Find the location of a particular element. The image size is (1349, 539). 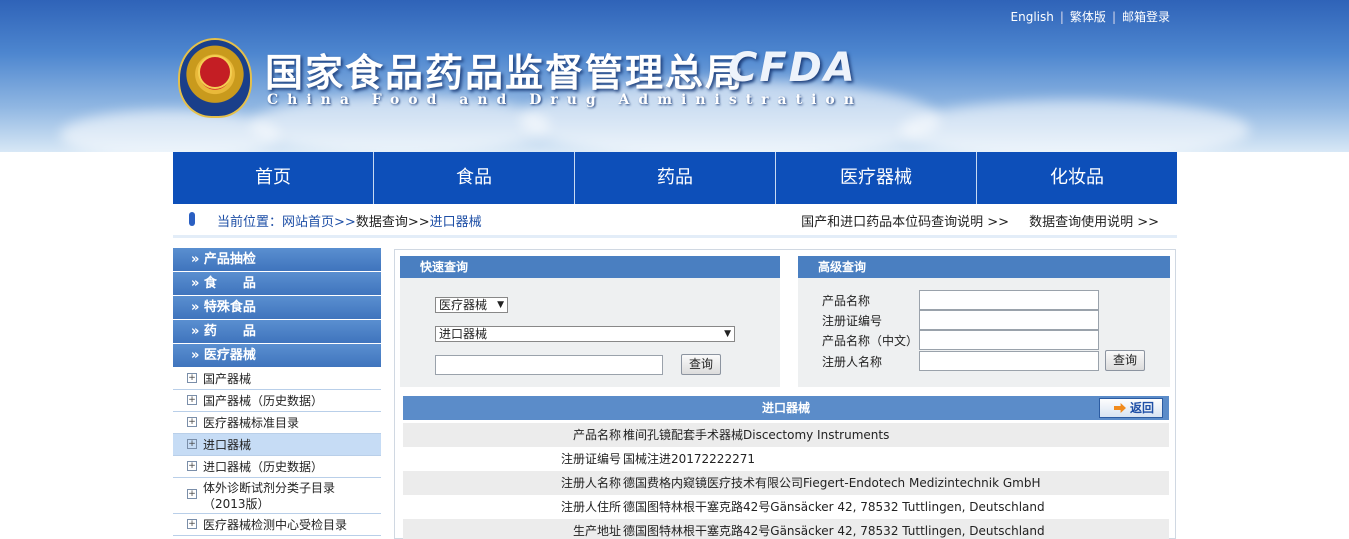

top-links: English | 繁体版 | 邮箱登录 is located at coordinates (1090, 17).